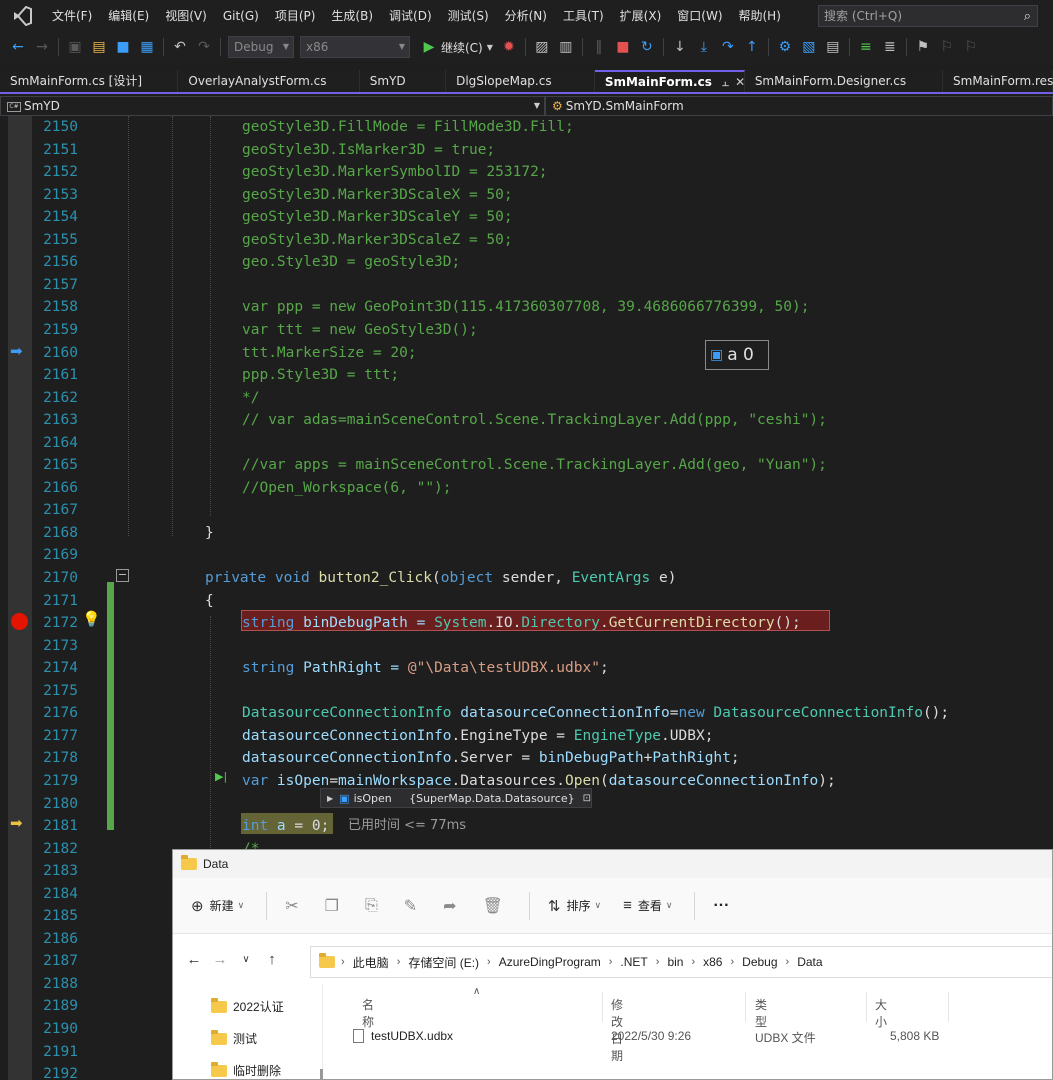 This screenshot has height=1080, width=1053. I want to click on breadcrumb-item: 此电脑, so click(371, 962).